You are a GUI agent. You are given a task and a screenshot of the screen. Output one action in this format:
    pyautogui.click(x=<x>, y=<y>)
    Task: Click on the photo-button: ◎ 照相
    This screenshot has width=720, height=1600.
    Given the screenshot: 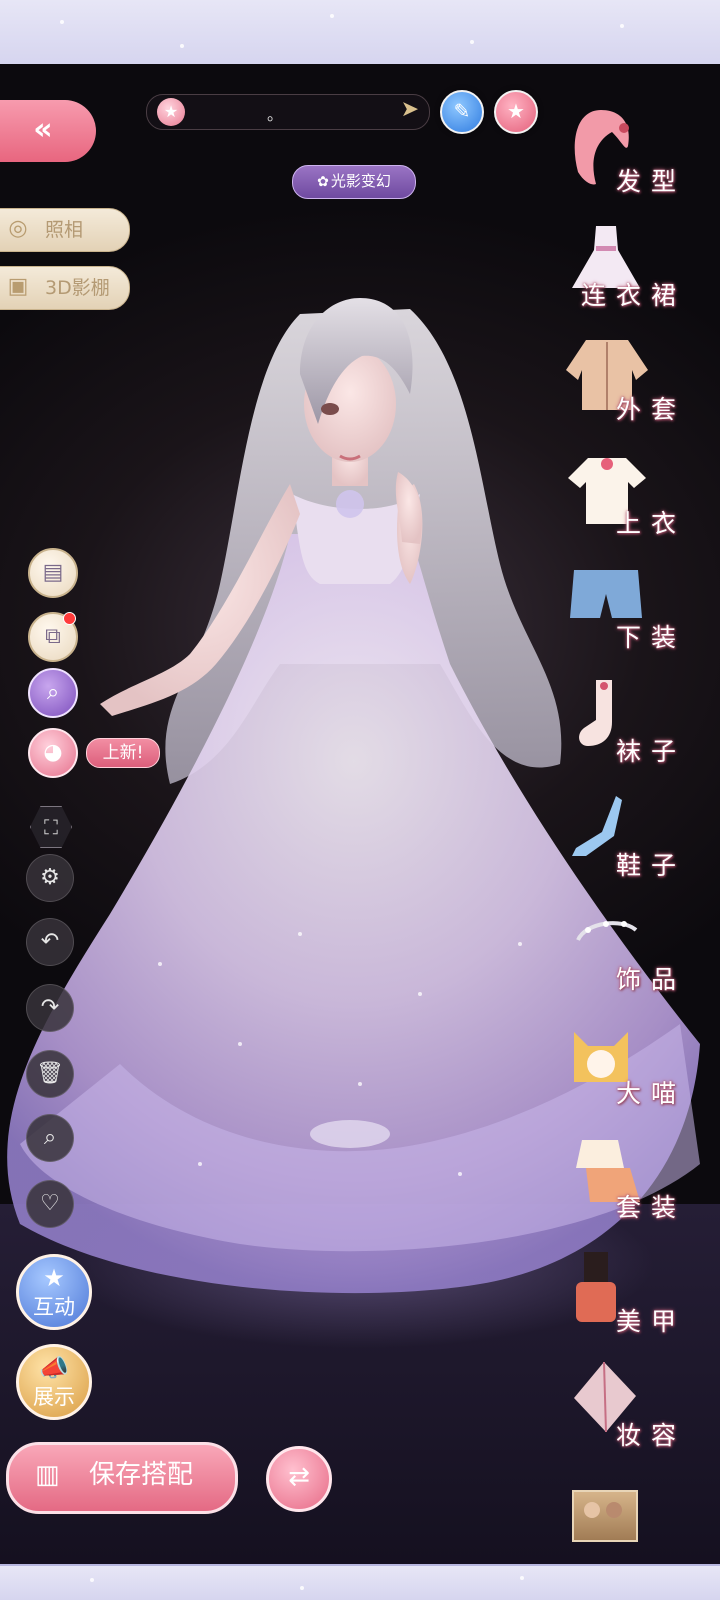 What is the action you would take?
    pyautogui.click(x=65, y=230)
    